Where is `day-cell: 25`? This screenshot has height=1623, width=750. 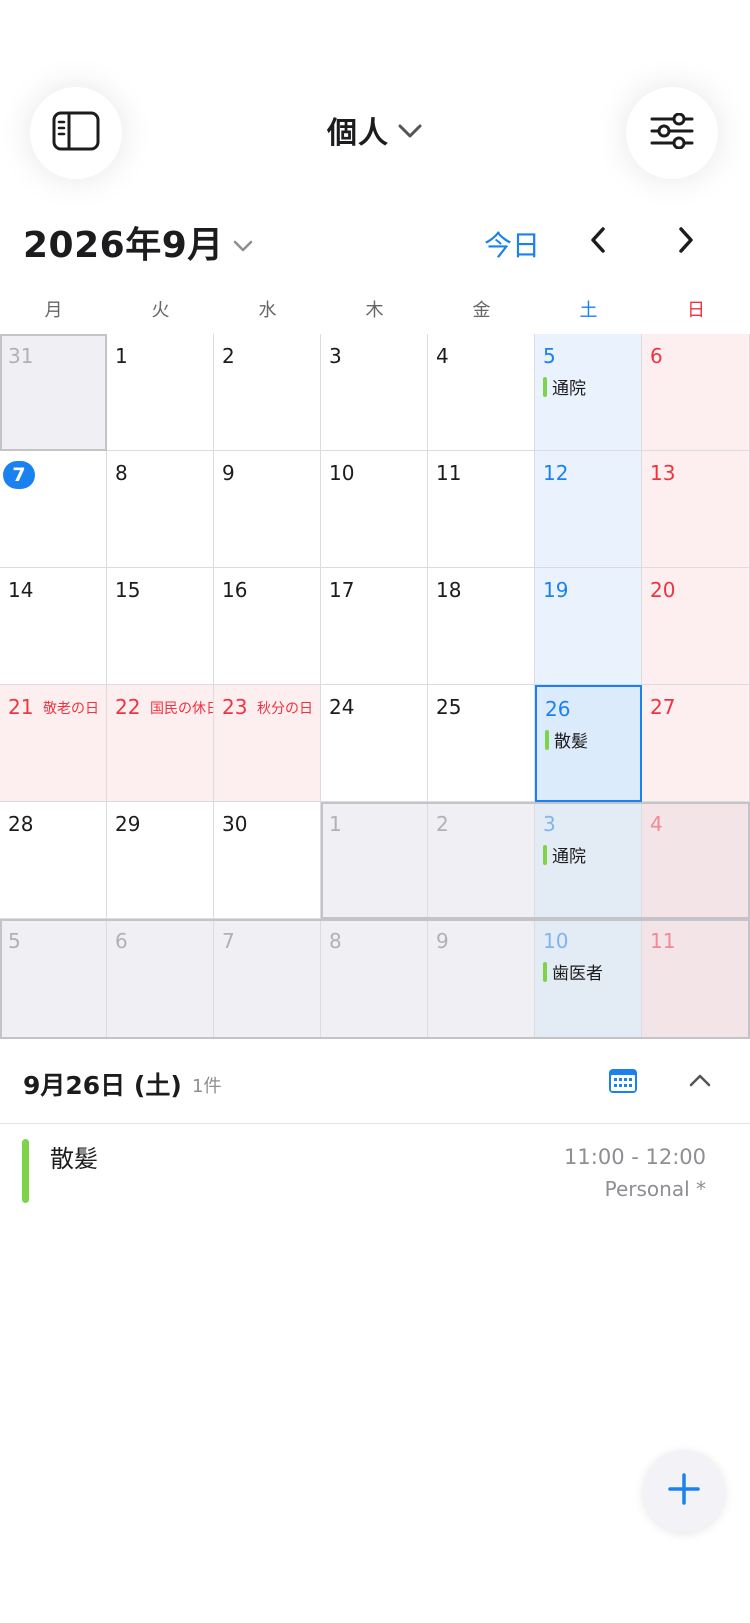 day-cell: 25 is located at coordinates (481, 743).